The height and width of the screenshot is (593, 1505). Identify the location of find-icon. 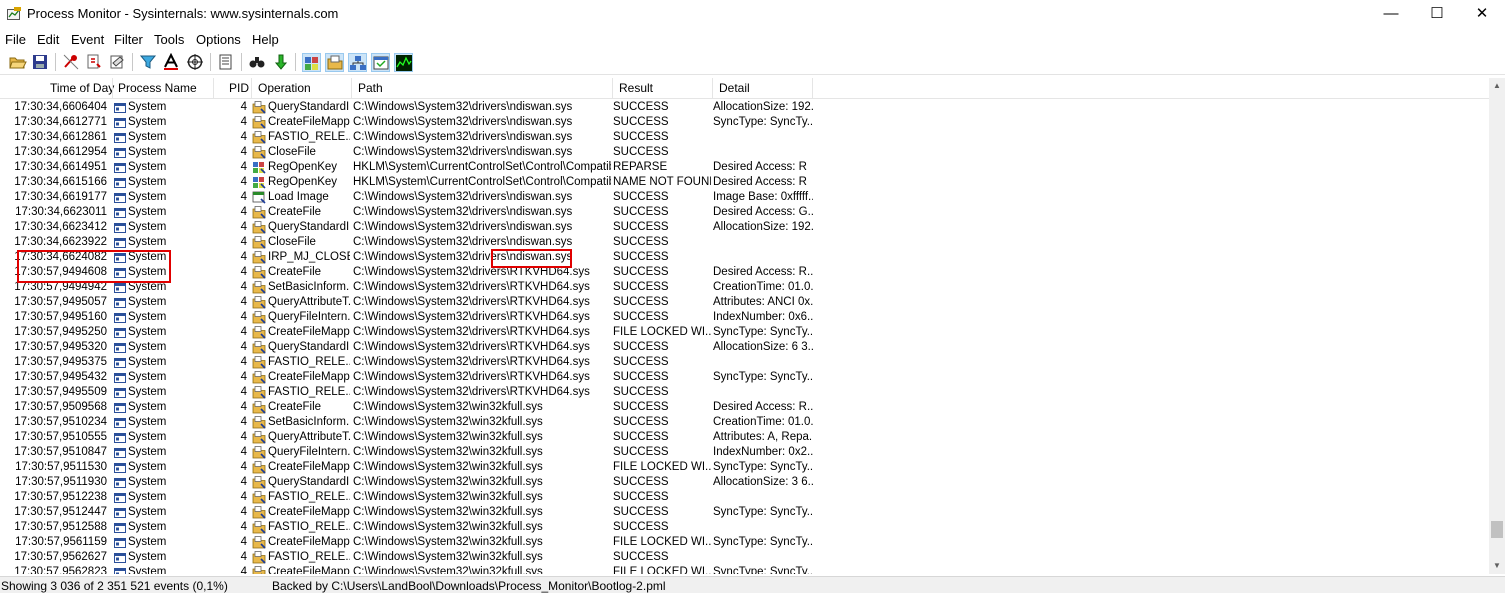
(257, 62).